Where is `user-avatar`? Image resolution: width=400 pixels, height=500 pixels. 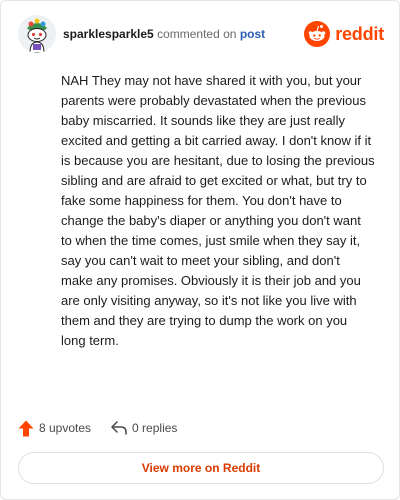
user-avatar is located at coordinates (37, 34).